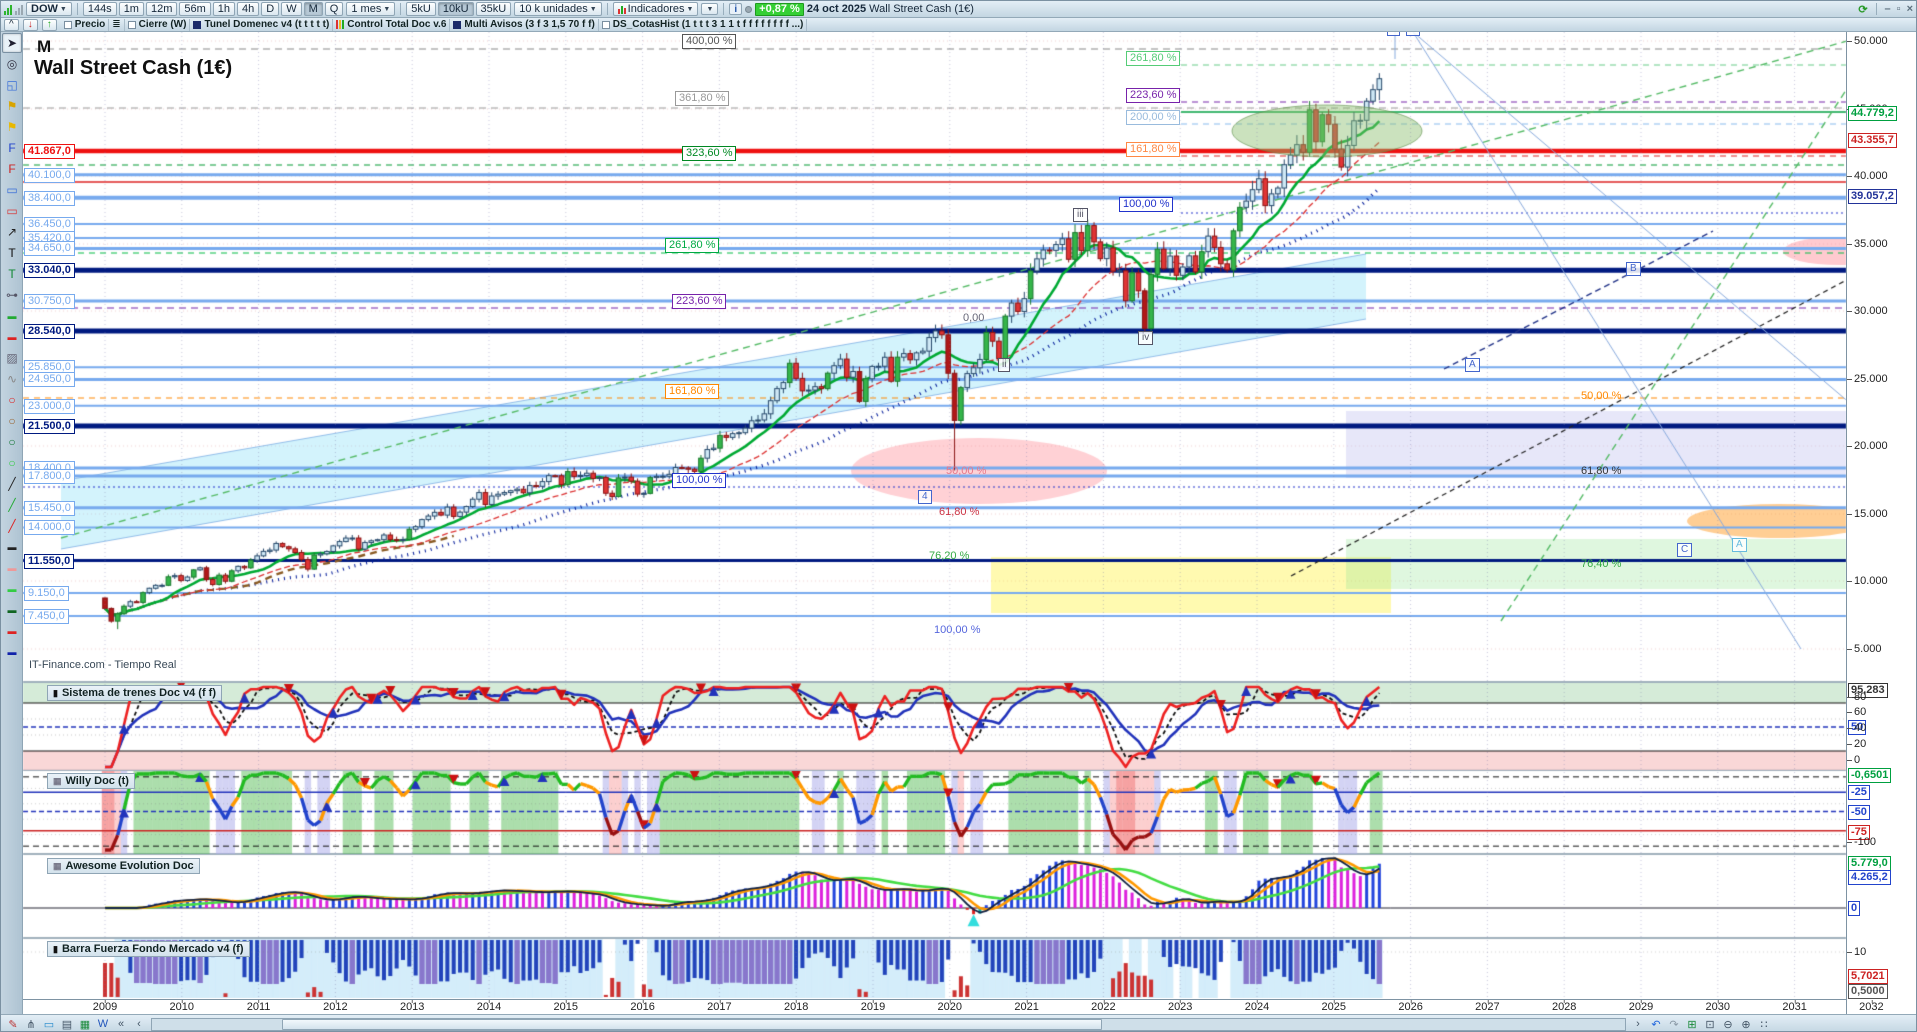  Describe the element at coordinates (12, 169) in the screenshot. I see `fib-red-tool: F` at that location.